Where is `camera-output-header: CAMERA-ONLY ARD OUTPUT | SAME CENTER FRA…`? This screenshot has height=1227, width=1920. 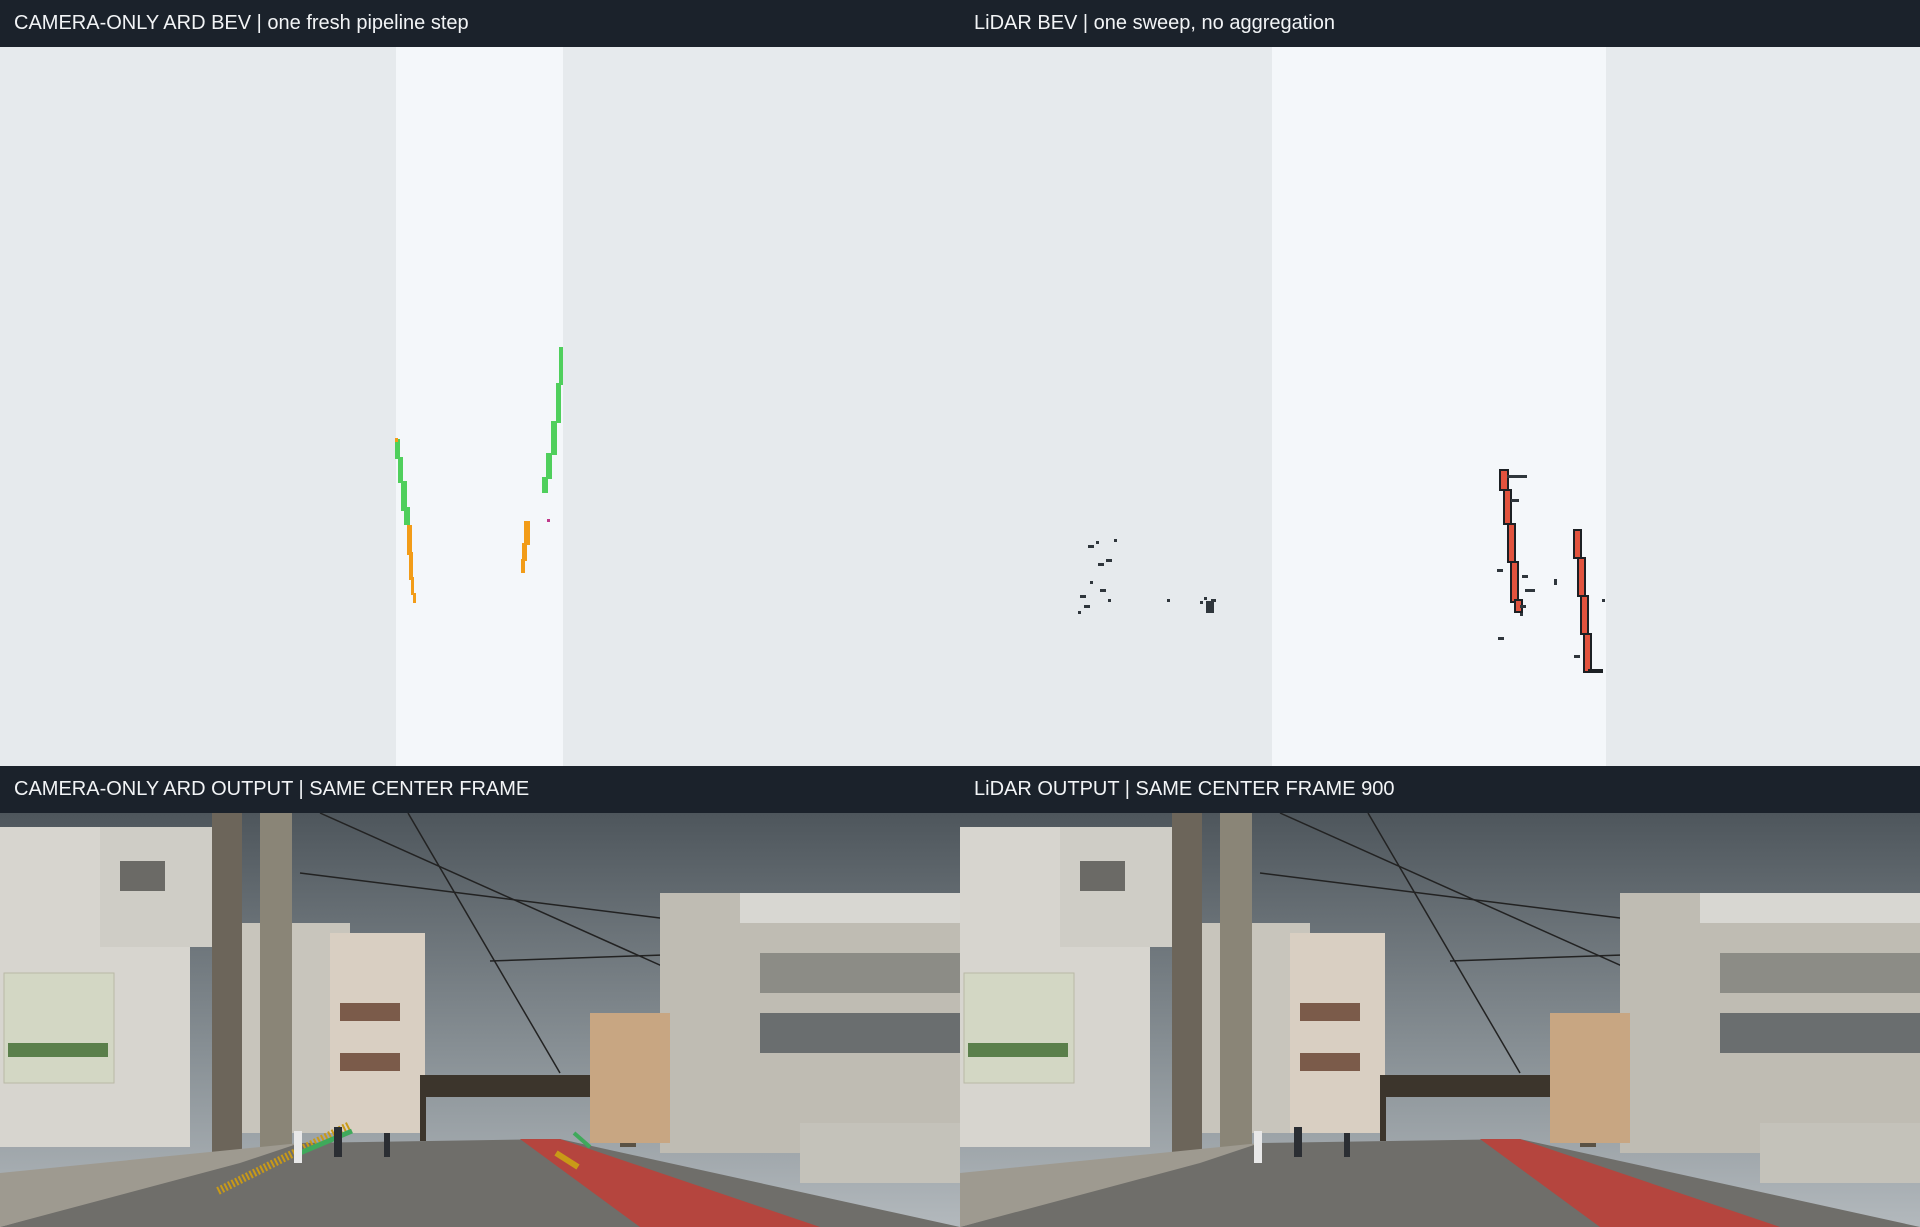
camera-output-header: CAMERA-ONLY ARD OUTPUT | SAME CENTER FRA… is located at coordinates (480, 789).